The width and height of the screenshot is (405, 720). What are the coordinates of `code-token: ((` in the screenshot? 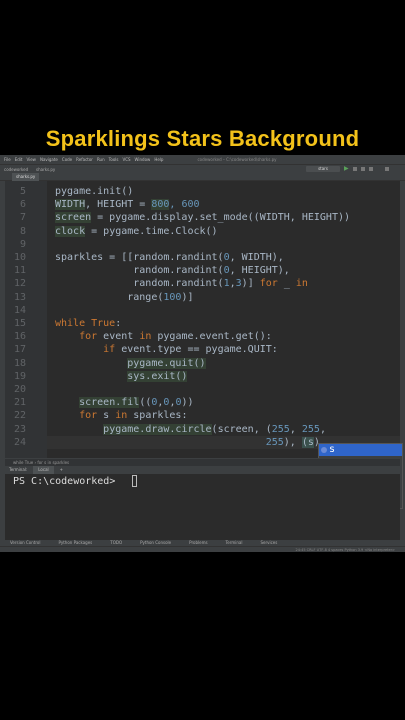 It's located at (145, 403).